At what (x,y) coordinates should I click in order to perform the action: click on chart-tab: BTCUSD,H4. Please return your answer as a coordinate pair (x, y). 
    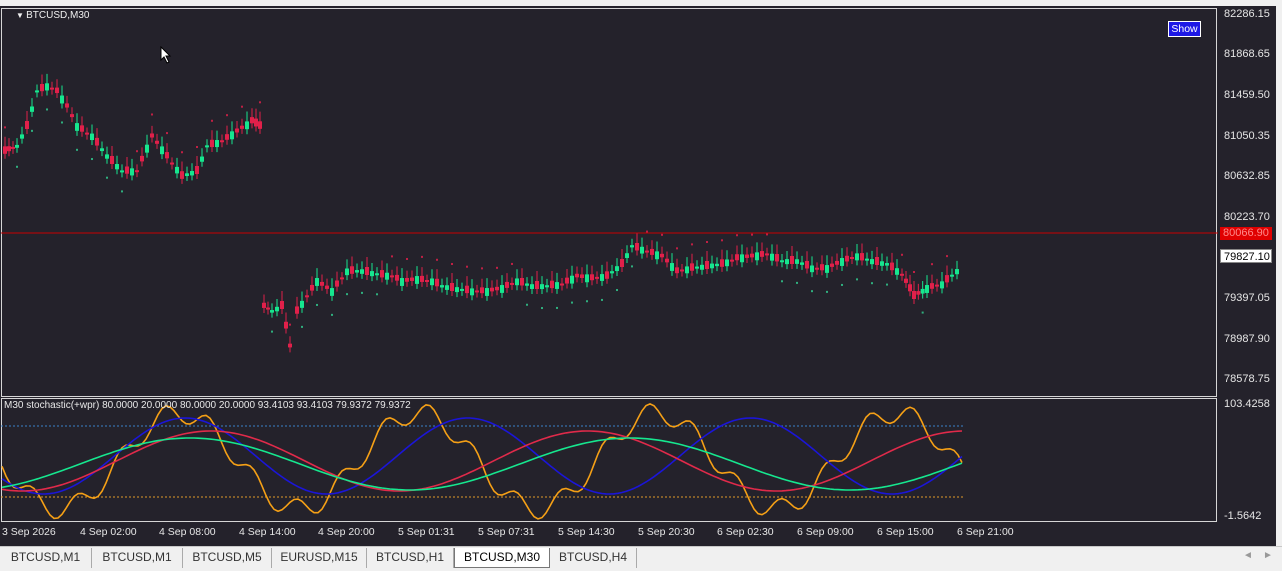
    Looking at the image, I should click on (593, 558).